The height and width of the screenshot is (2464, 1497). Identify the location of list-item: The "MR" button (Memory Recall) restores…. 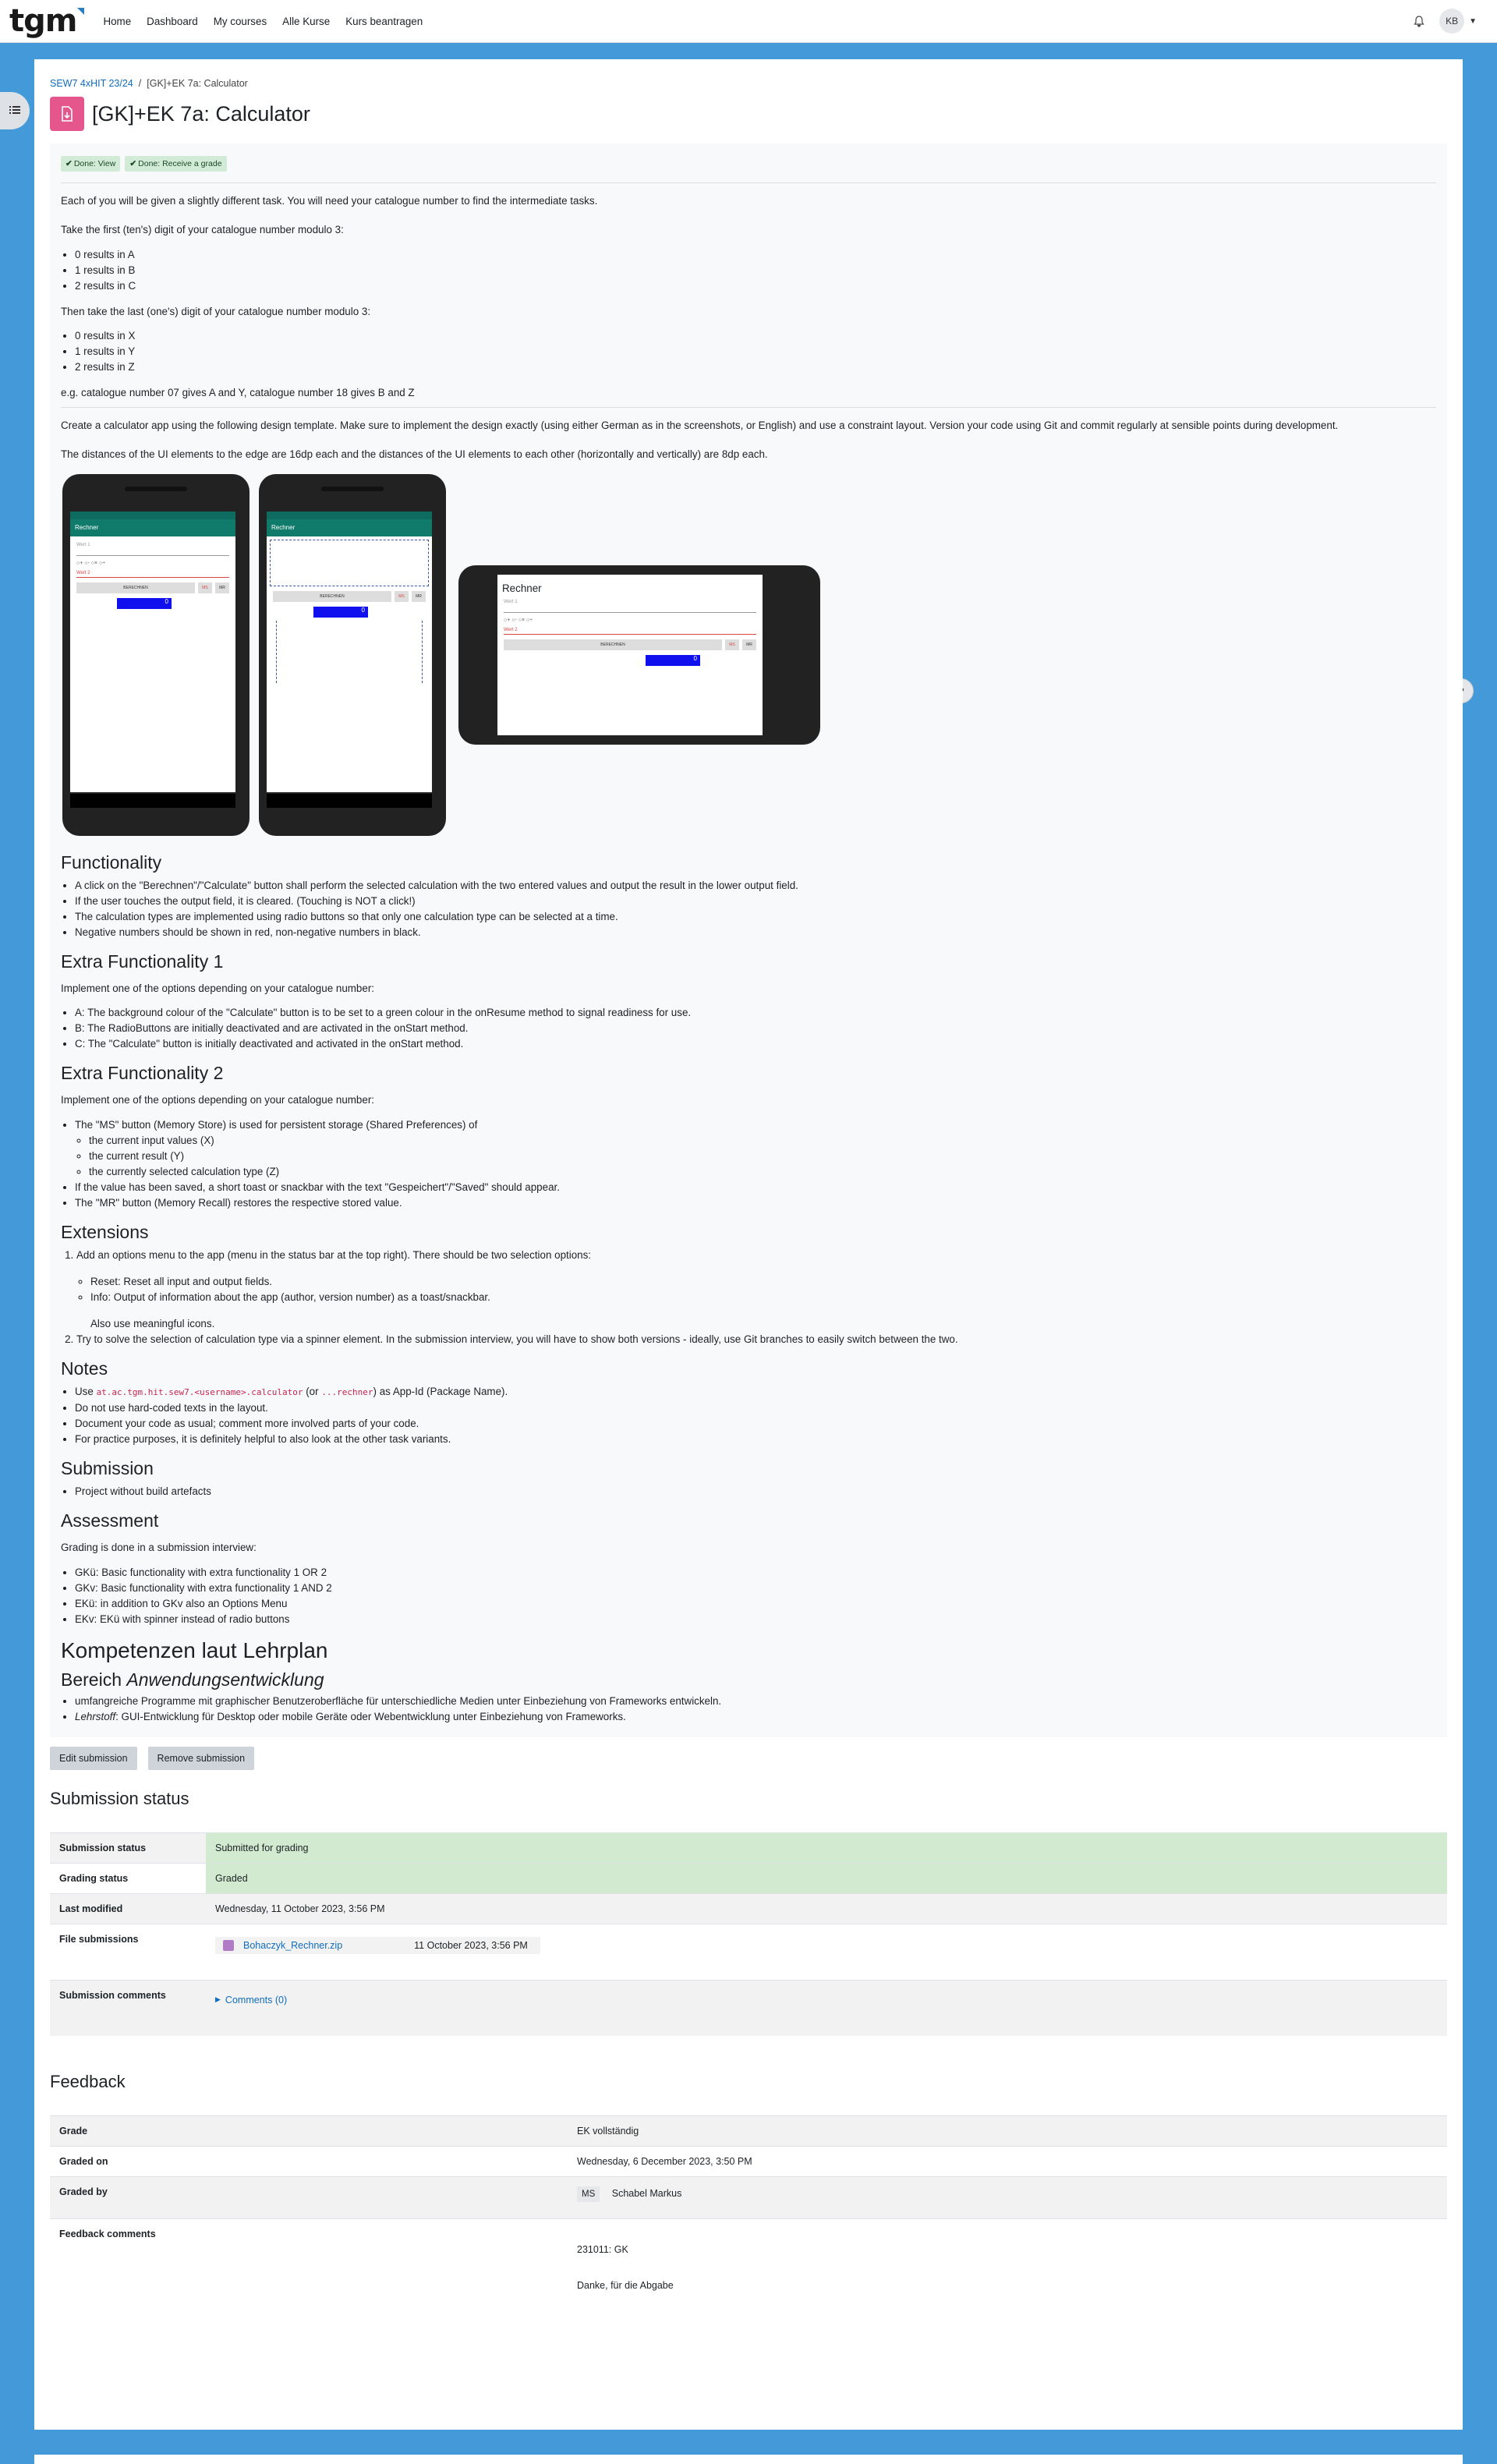
(755, 1203).